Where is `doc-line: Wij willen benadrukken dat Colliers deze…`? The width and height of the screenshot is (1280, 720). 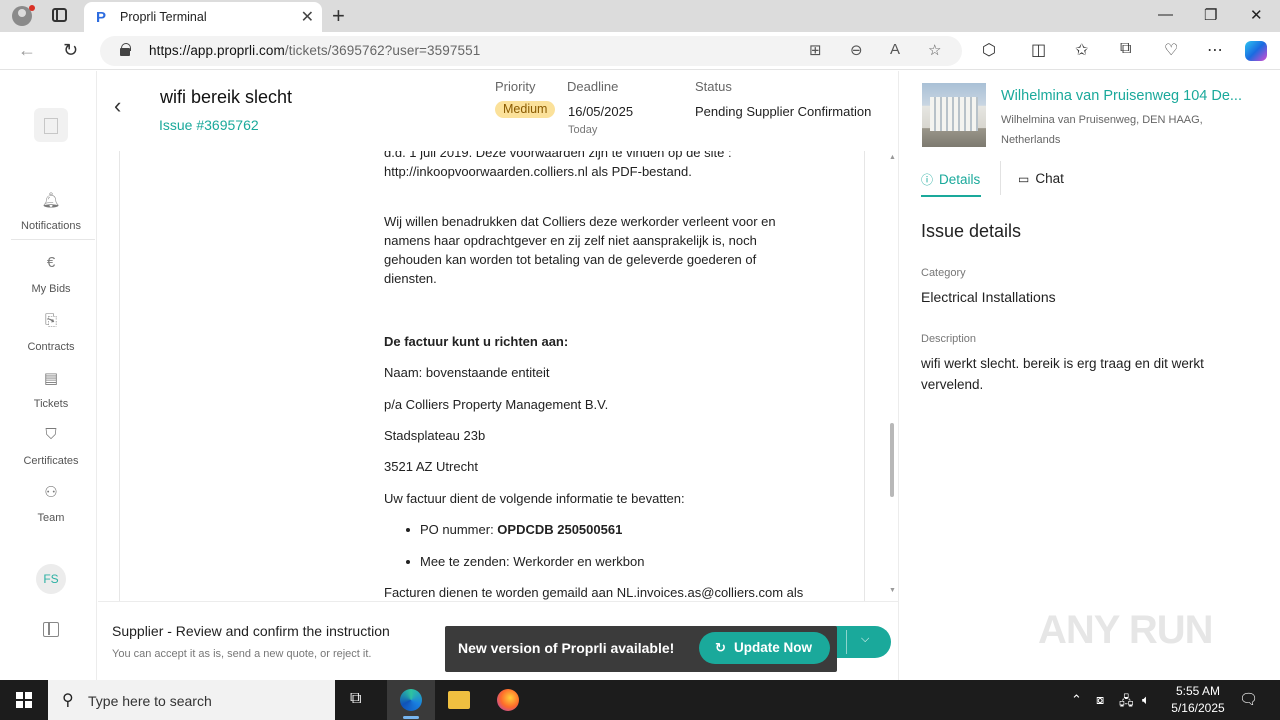 doc-line: Wij willen benadrukken dat Colliers deze… is located at coordinates (580, 221).